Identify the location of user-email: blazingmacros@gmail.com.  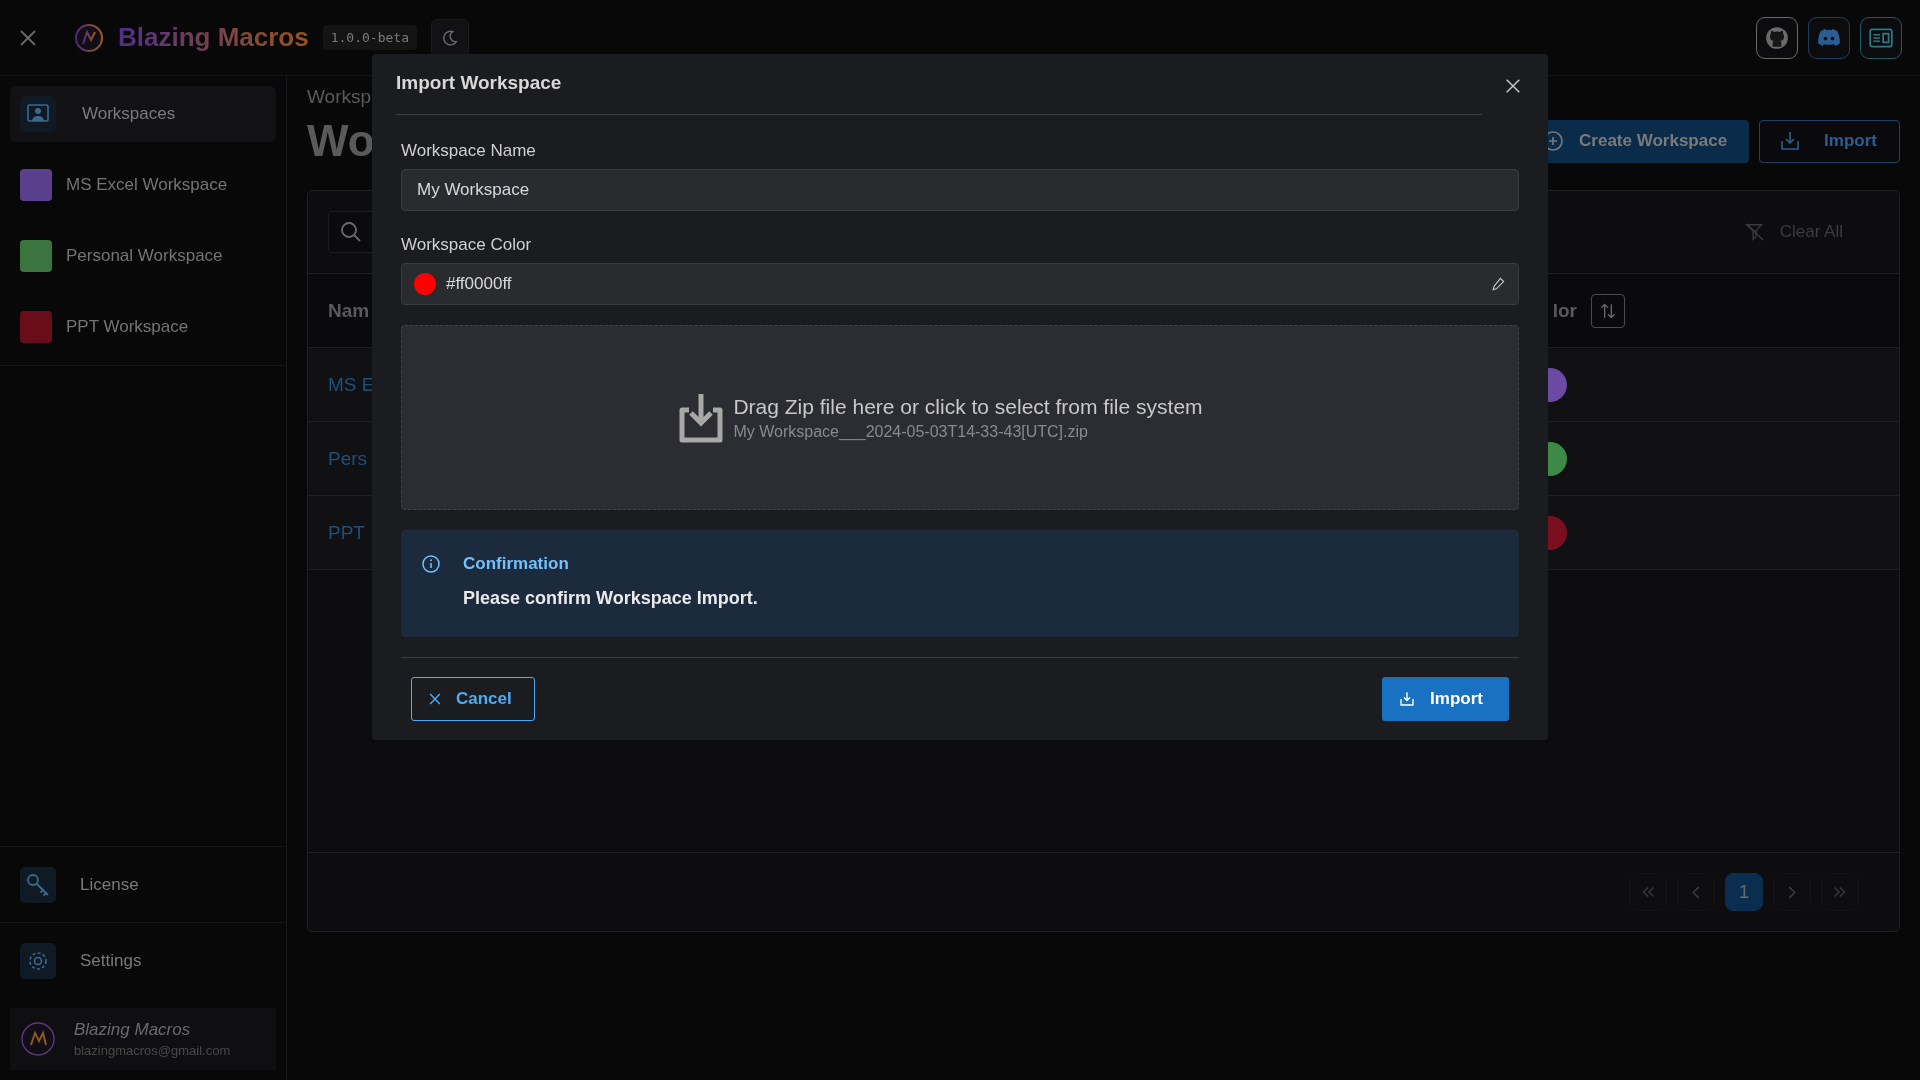
(152, 1050).